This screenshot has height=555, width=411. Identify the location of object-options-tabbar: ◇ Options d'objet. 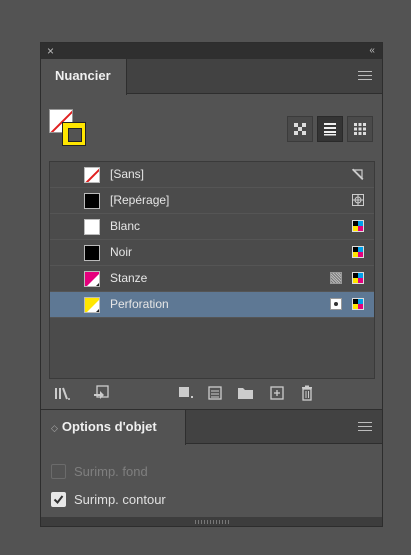
(211, 427).